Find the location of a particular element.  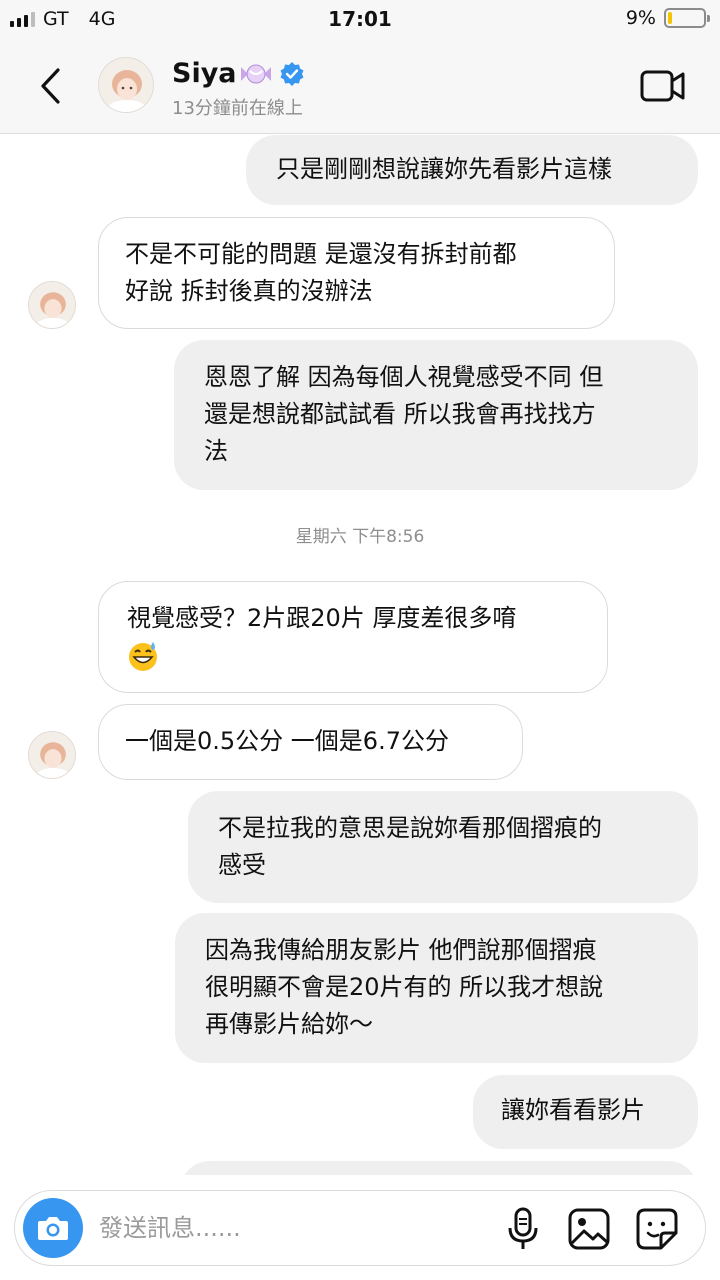

message-line: 很明顯不會是20片有的 所以我才想說 is located at coordinates (404, 987).